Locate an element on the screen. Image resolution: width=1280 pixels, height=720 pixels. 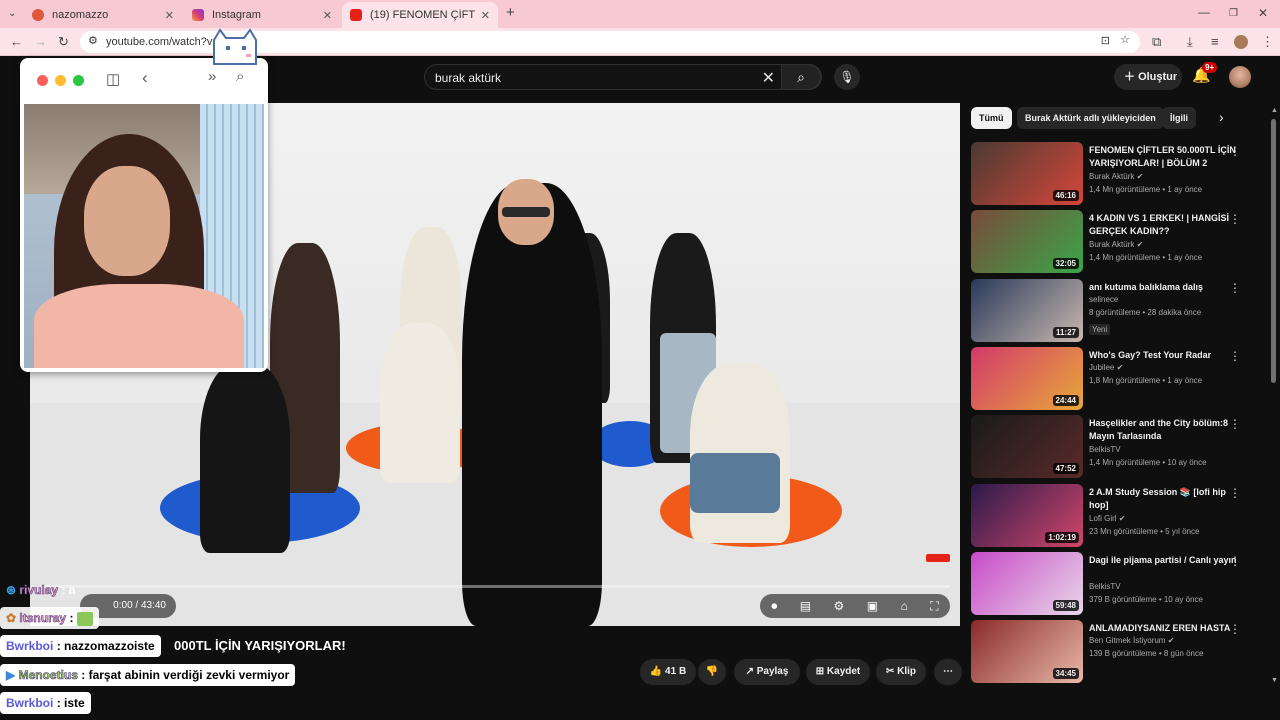
media-control-icon: ≡ is located at coordinates (1215, 42).